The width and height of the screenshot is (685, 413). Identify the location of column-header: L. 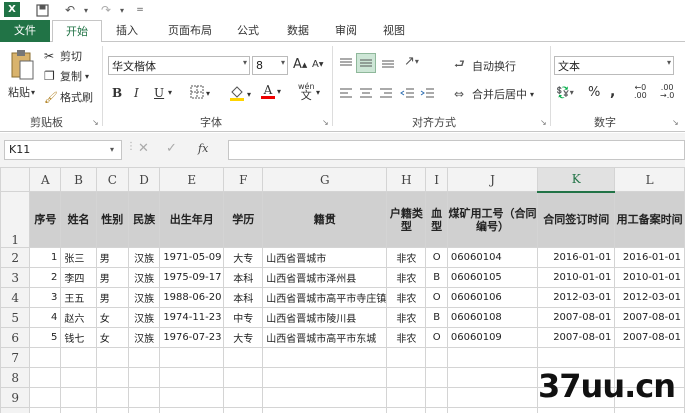
(649, 179).